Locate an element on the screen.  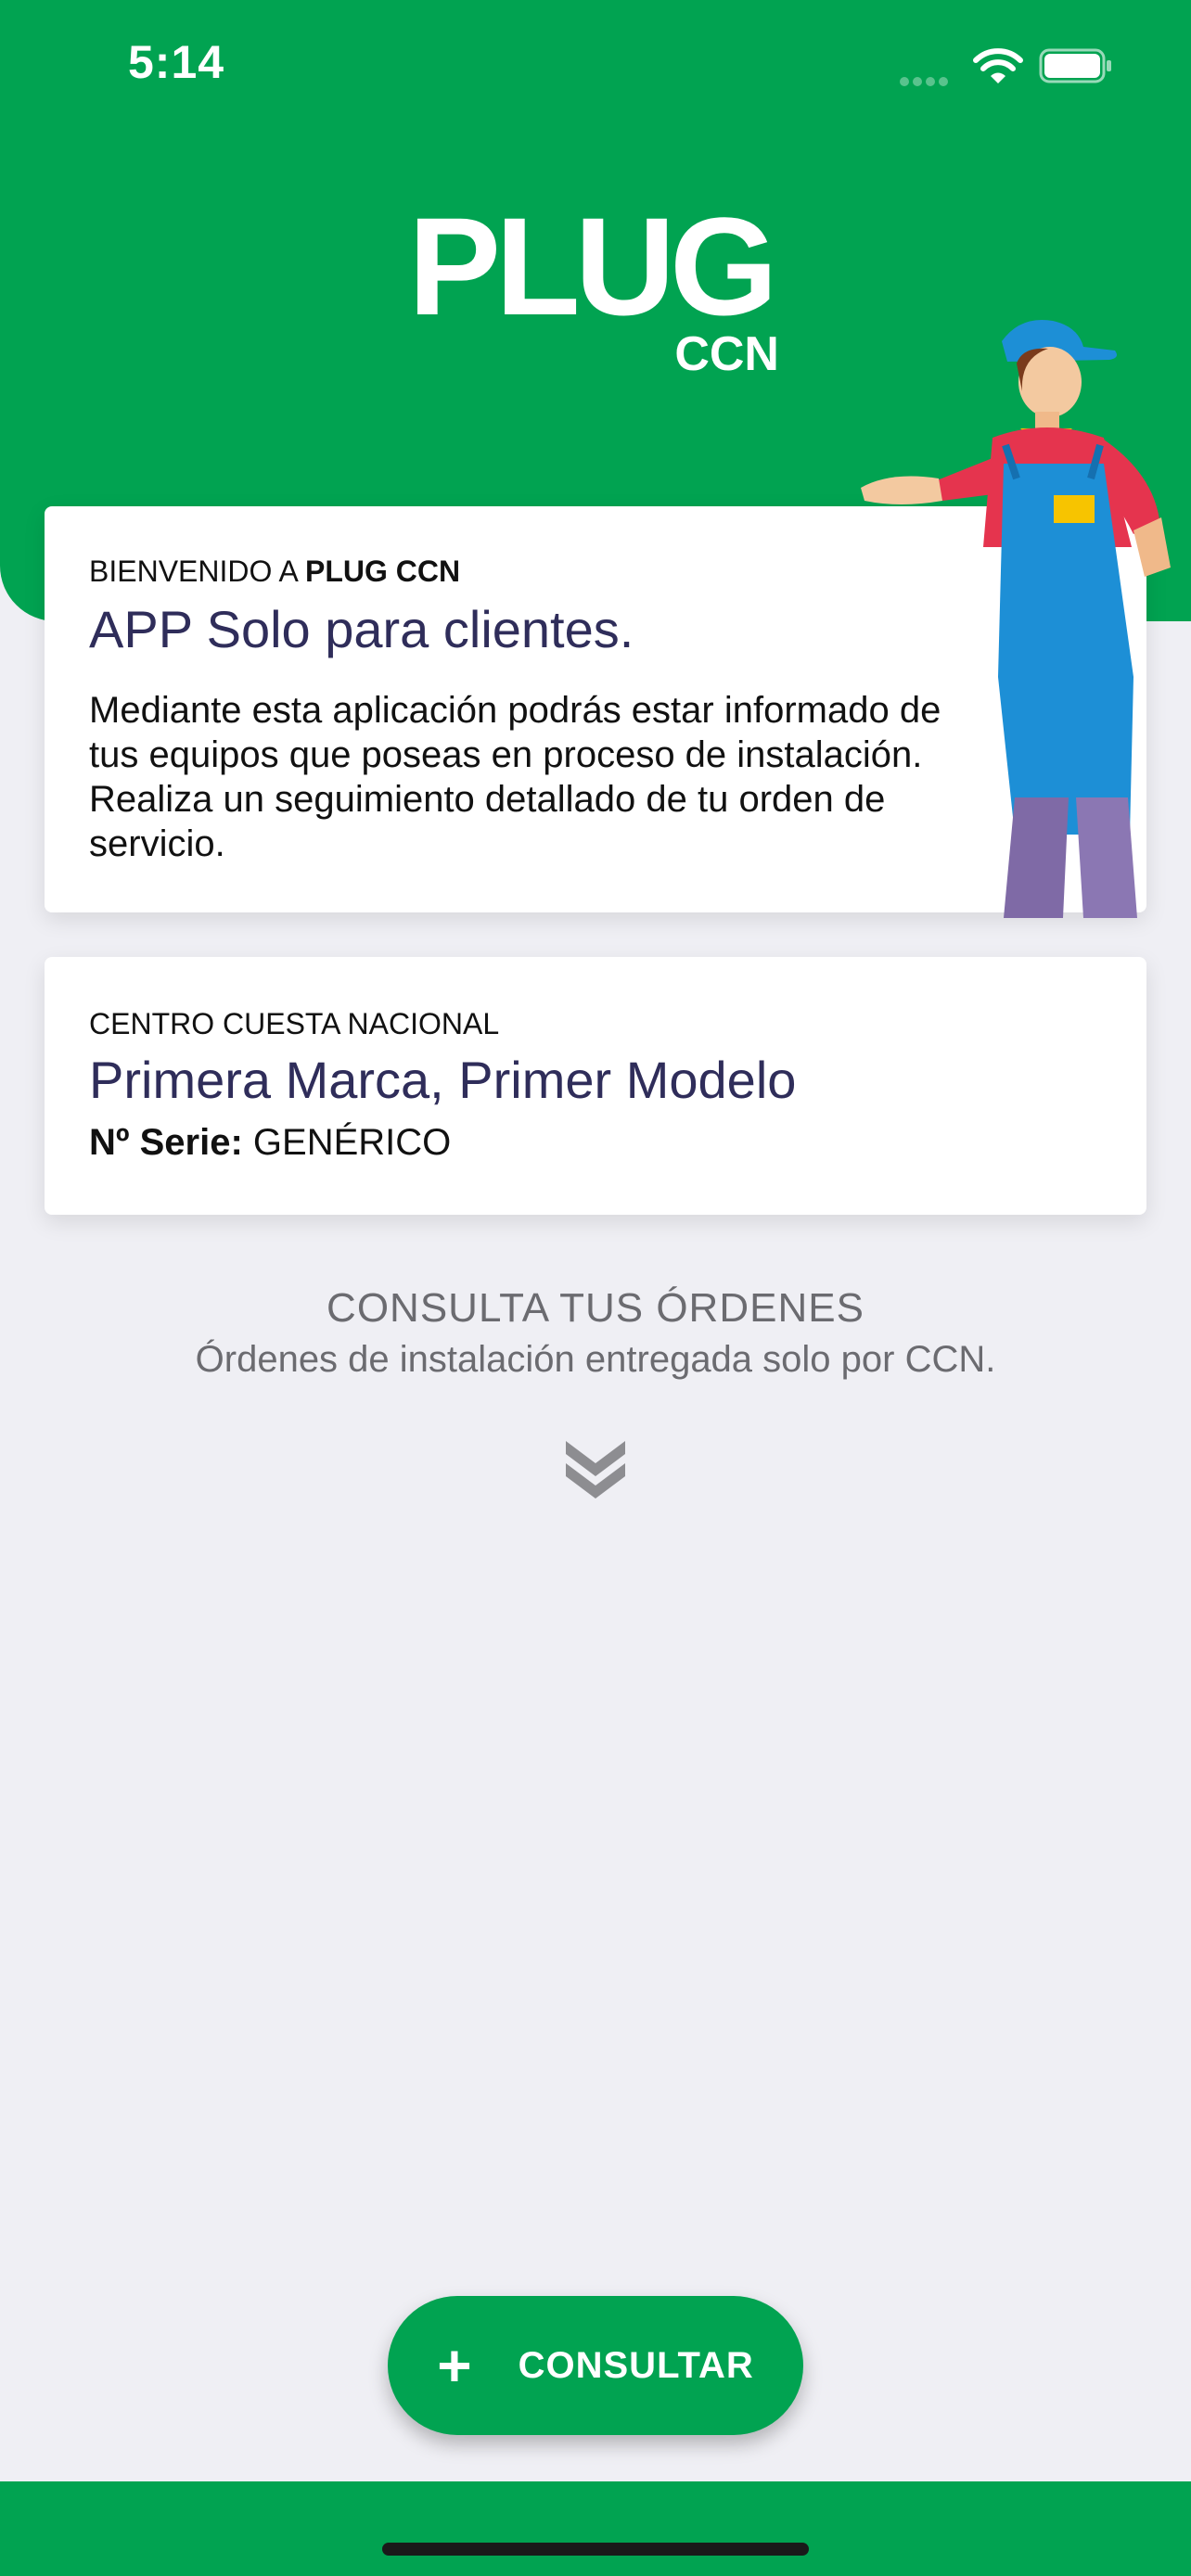
technician-mascot-illustration is located at coordinates (1016, 618).